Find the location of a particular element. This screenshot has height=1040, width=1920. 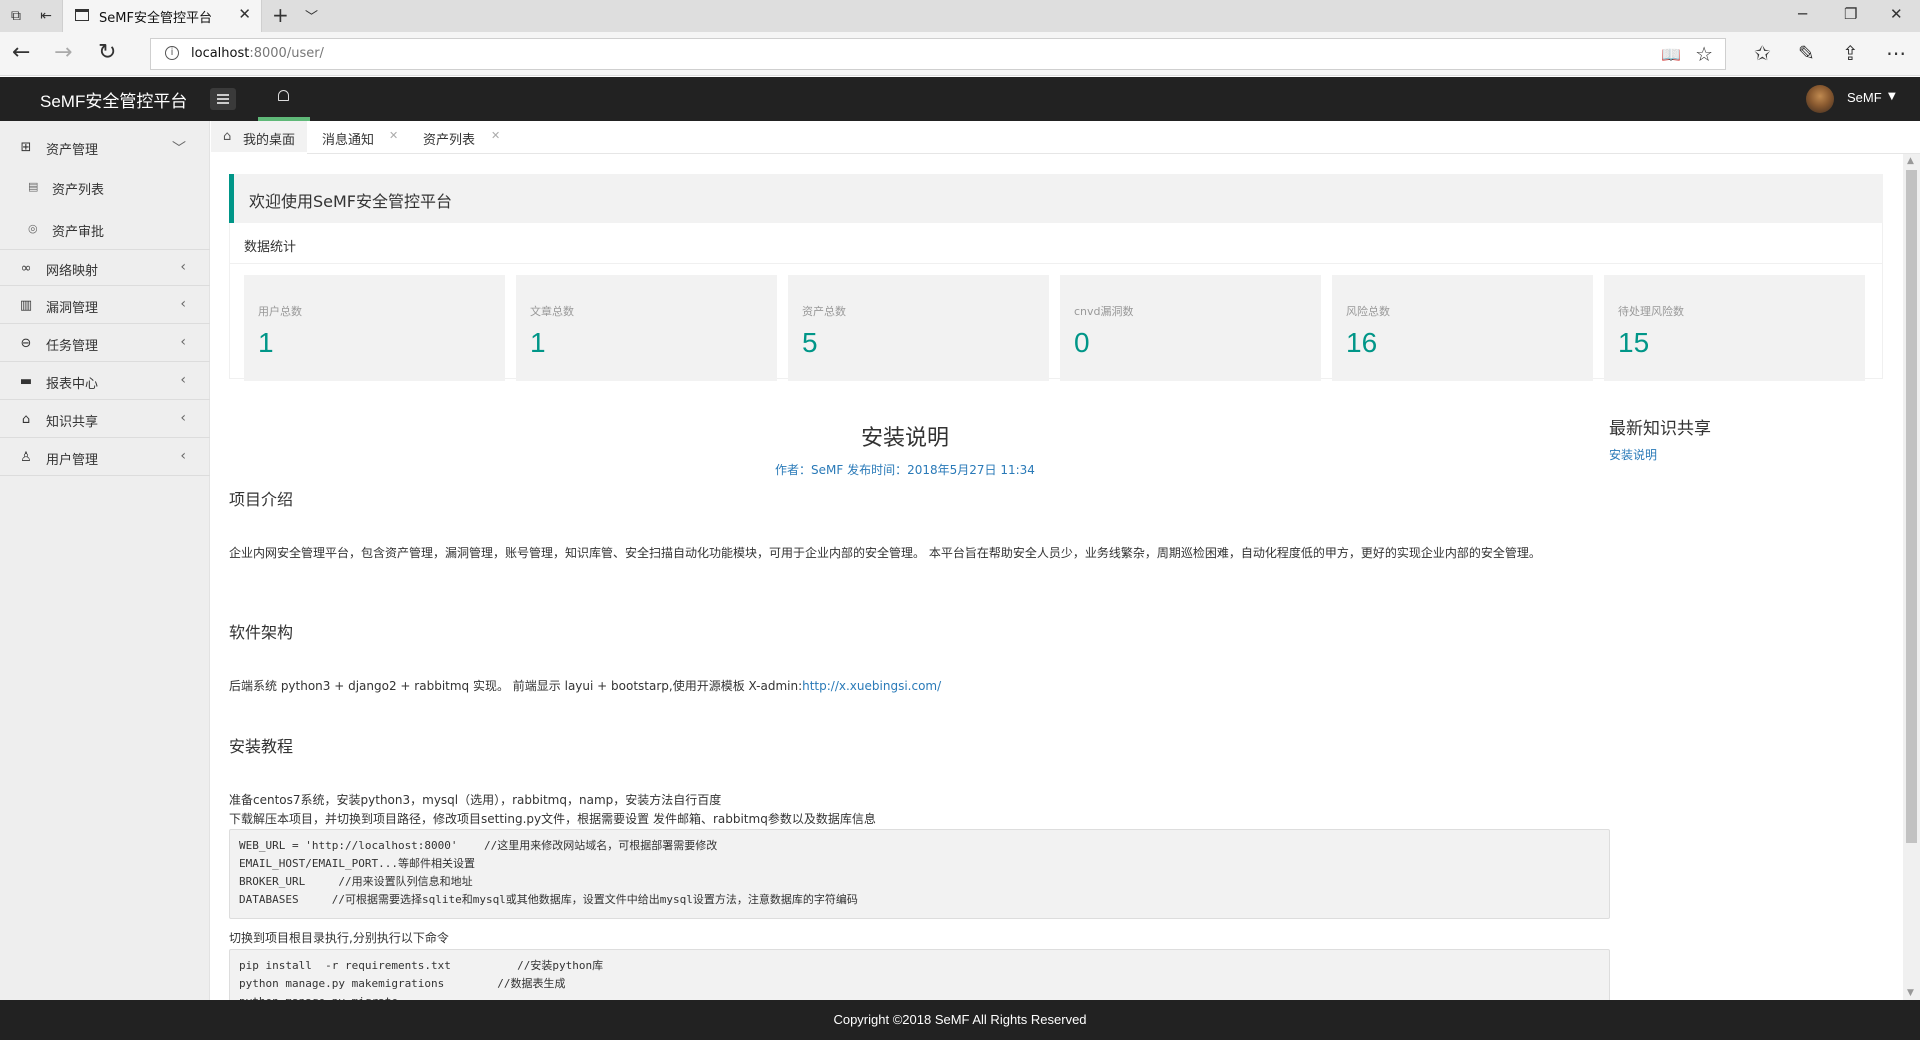

stat-card: 待处理风险数 15 is located at coordinates (1734, 328).